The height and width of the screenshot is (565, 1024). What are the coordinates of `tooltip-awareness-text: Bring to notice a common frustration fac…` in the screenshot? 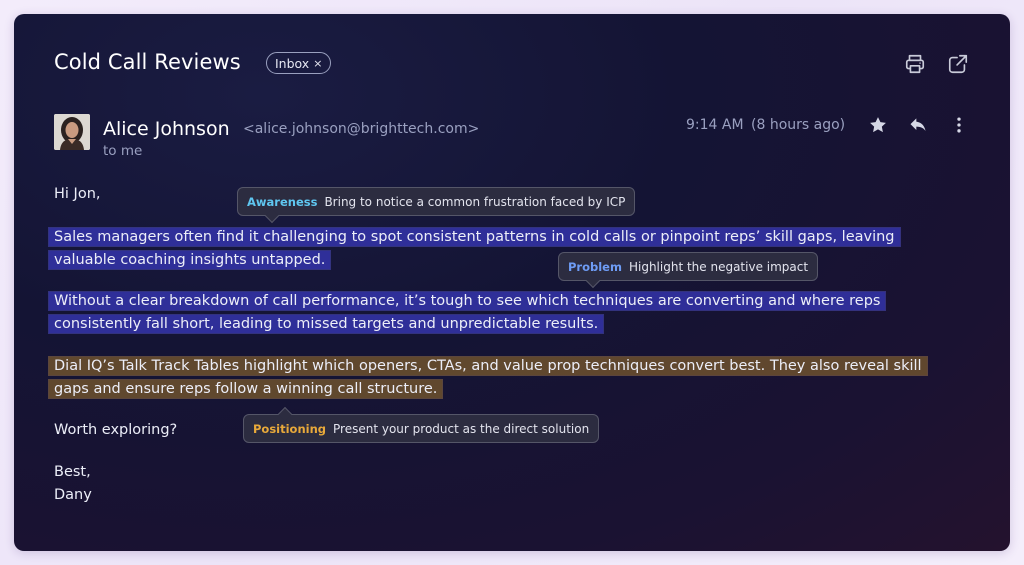 It's located at (475, 201).